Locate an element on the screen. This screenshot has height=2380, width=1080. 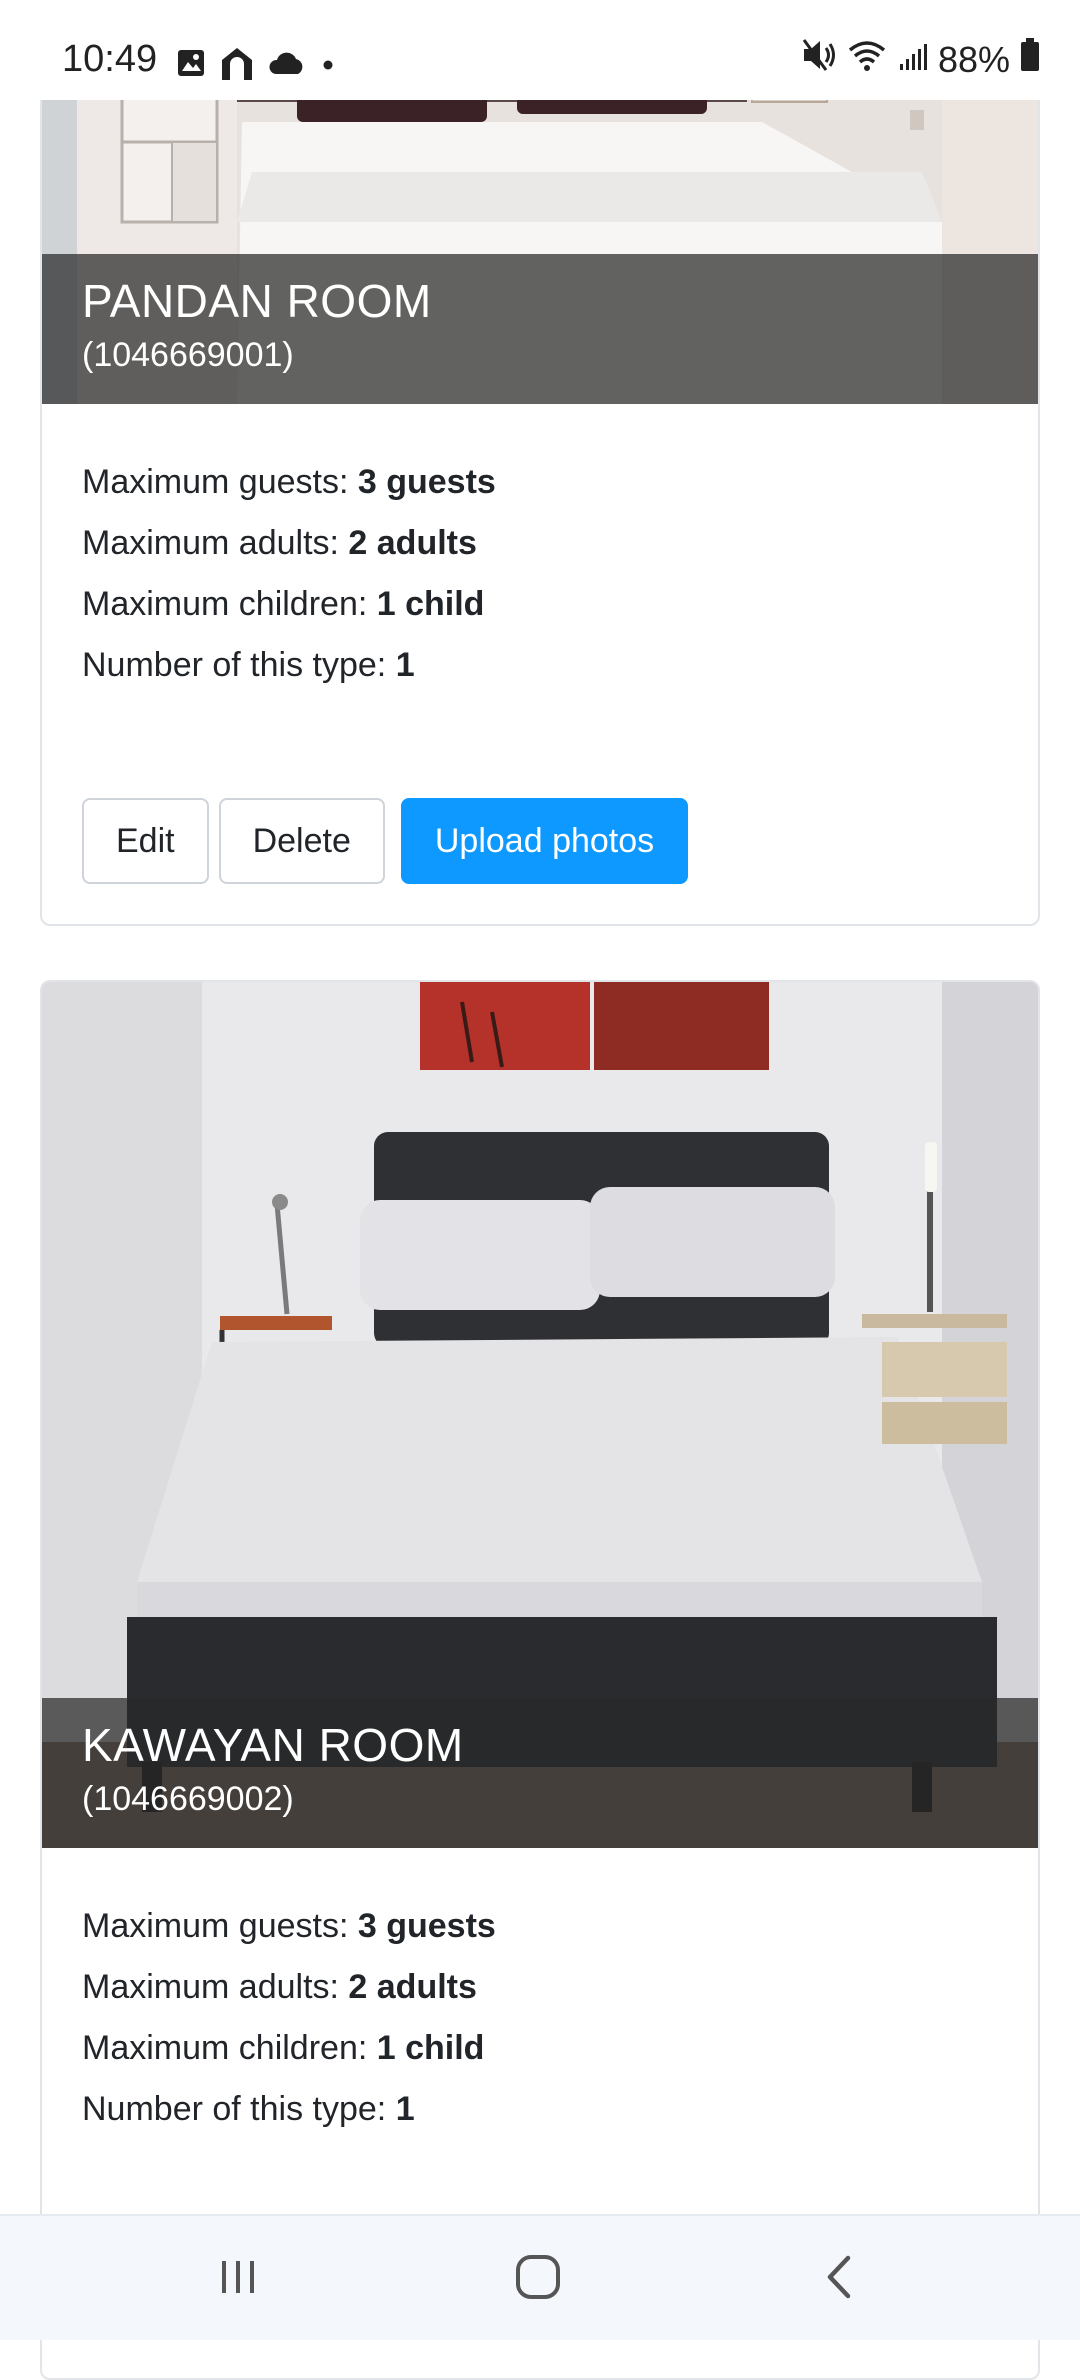
dot-icon is located at coordinates (328, 65).